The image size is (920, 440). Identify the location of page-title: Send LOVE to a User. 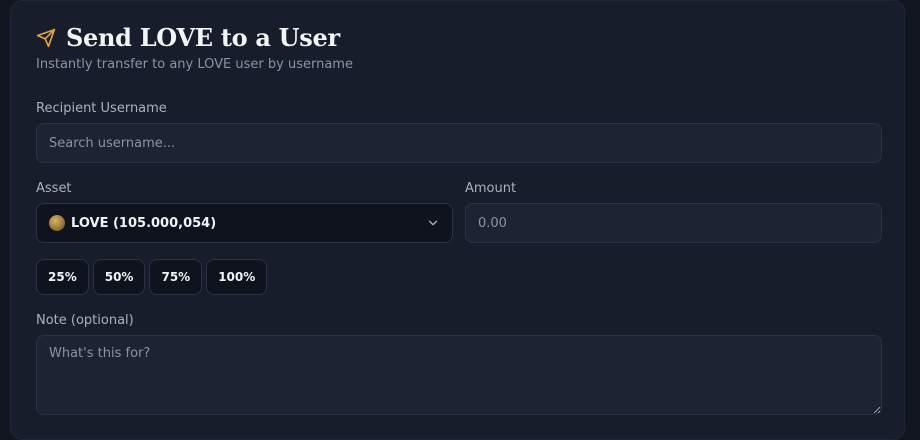
(203, 37).